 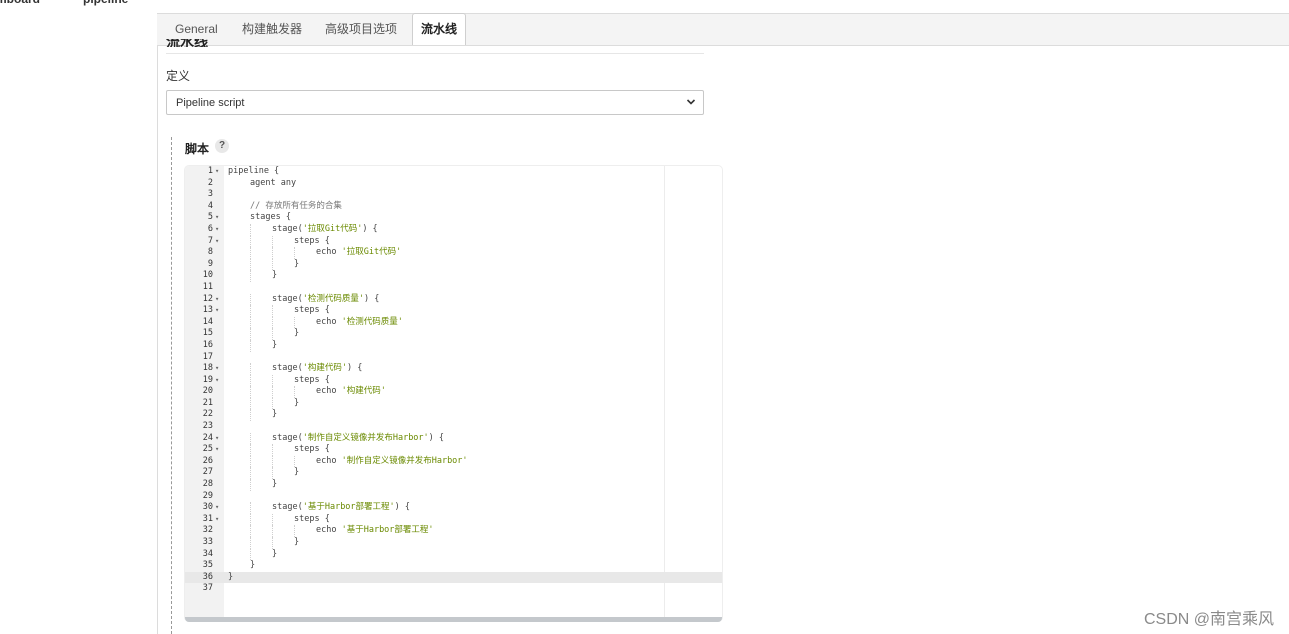 What do you see at coordinates (387, 530) in the screenshot?
I see `string-token: '基于Harbor部署工程'` at bounding box center [387, 530].